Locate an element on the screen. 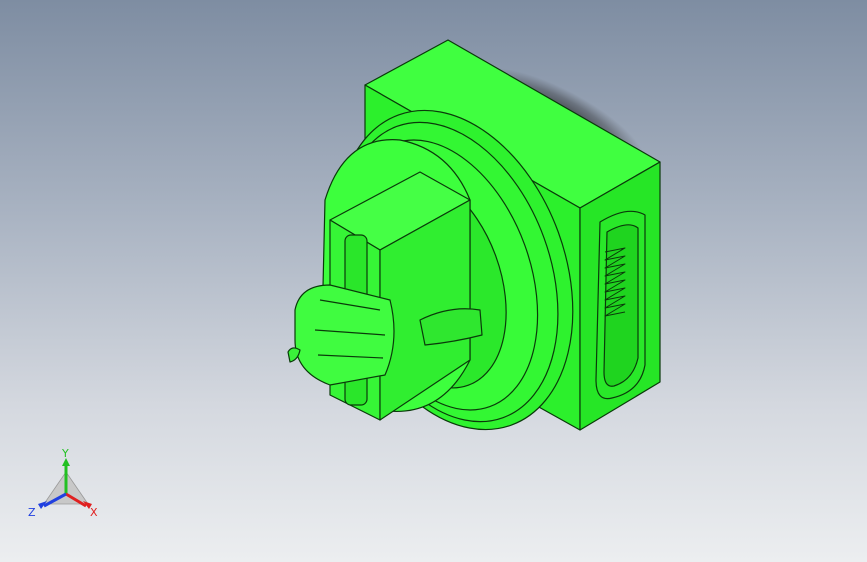  z-axis-label: Z is located at coordinates (32, 512).